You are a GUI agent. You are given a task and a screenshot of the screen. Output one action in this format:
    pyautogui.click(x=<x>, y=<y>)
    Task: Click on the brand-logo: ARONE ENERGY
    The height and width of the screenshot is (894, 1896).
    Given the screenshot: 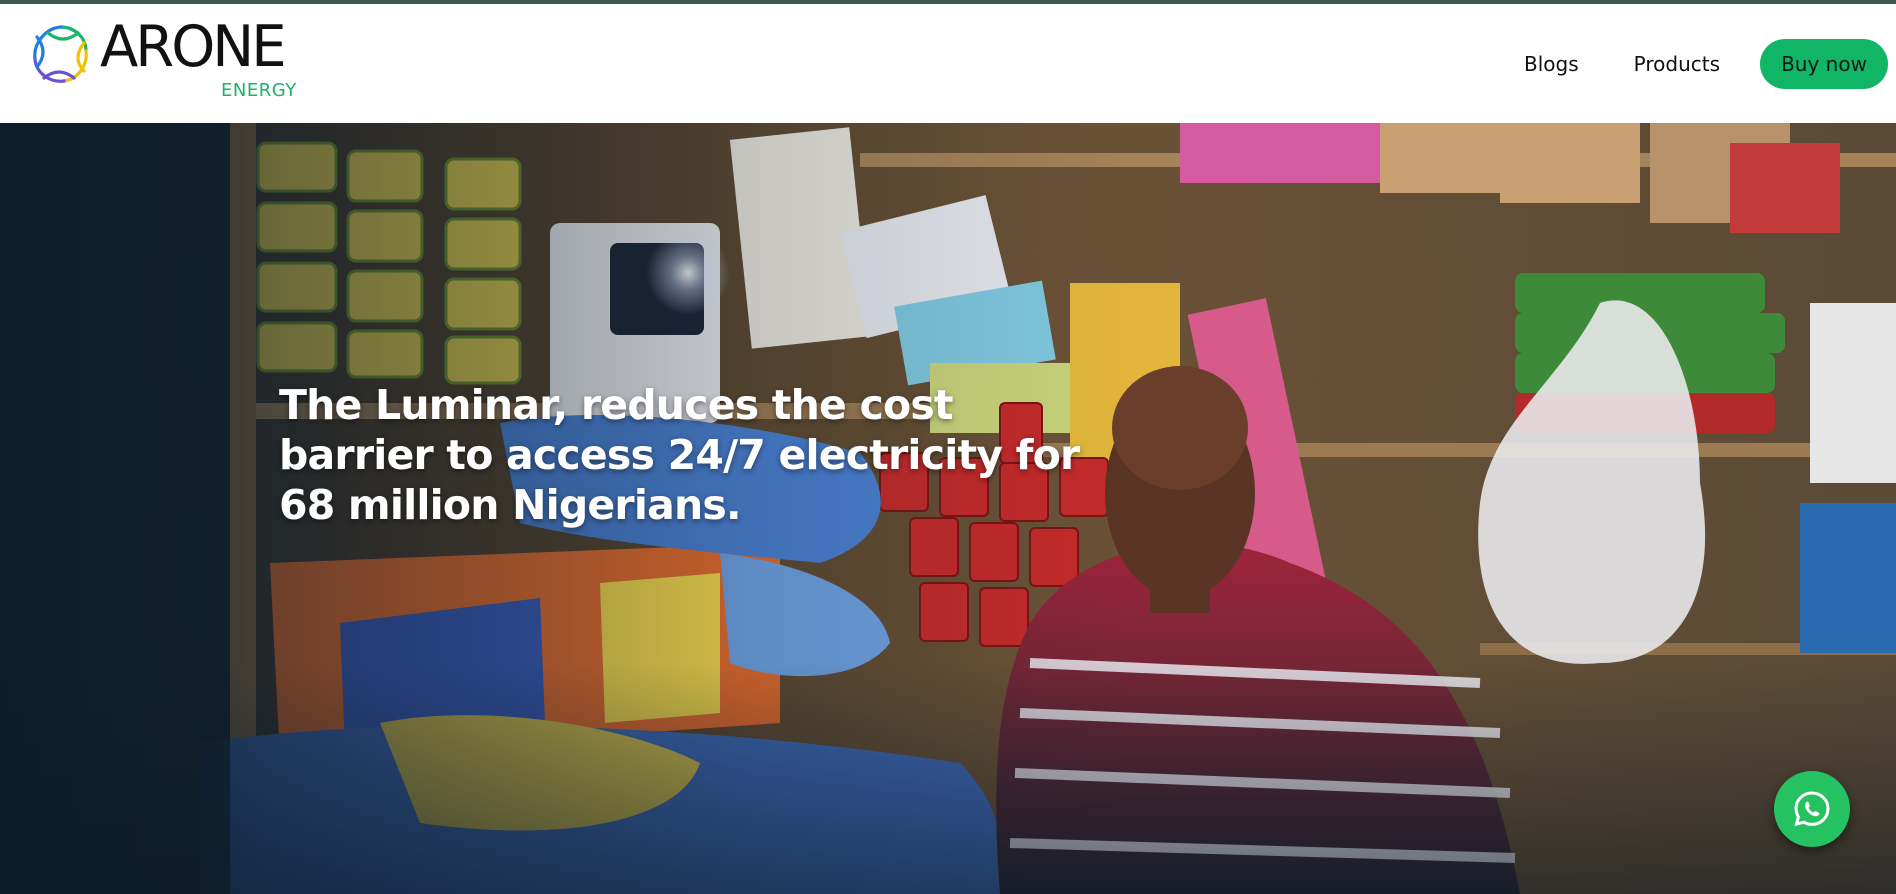 What is the action you would take?
    pyautogui.click(x=168, y=61)
    